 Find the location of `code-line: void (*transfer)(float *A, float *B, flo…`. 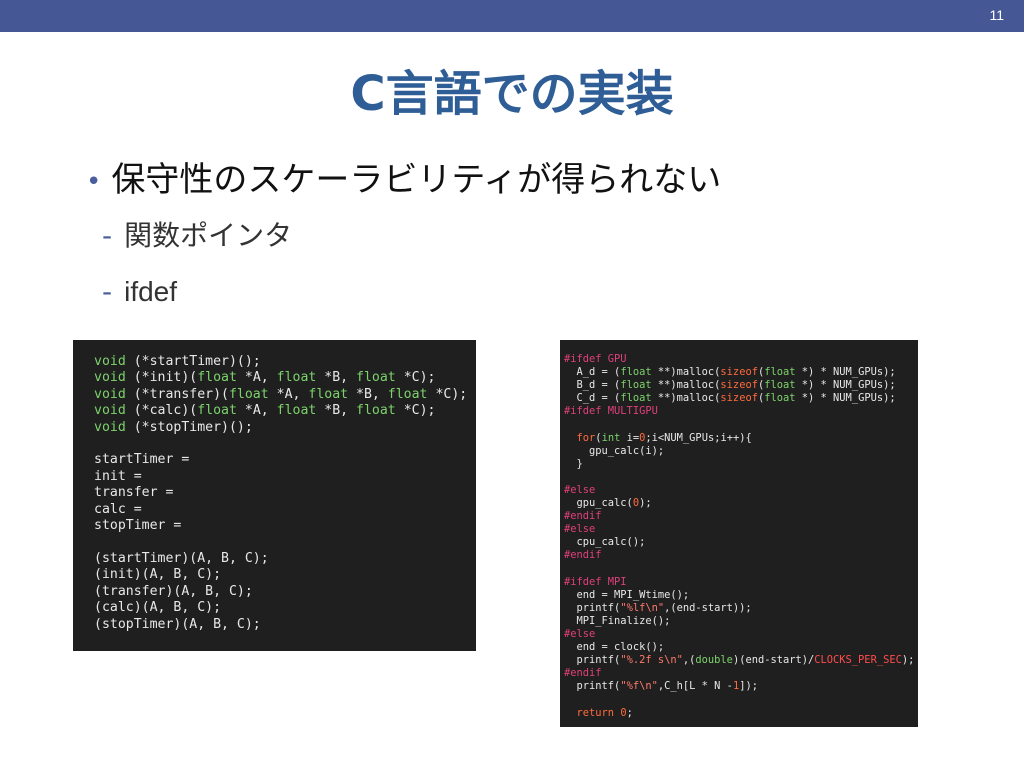

code-line: void (*transfer)(float *A, float *B, flo… is located at coordinates (281, 394).